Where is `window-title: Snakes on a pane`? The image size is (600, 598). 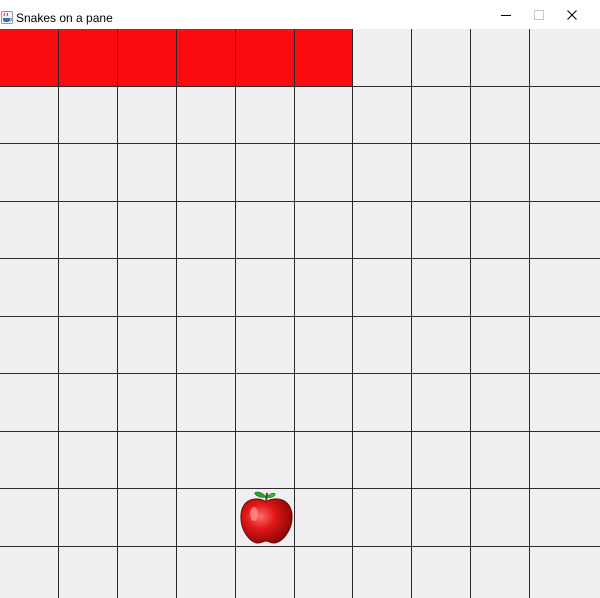 window-title: Snakes on a pane is located at coordinates (64, 18).